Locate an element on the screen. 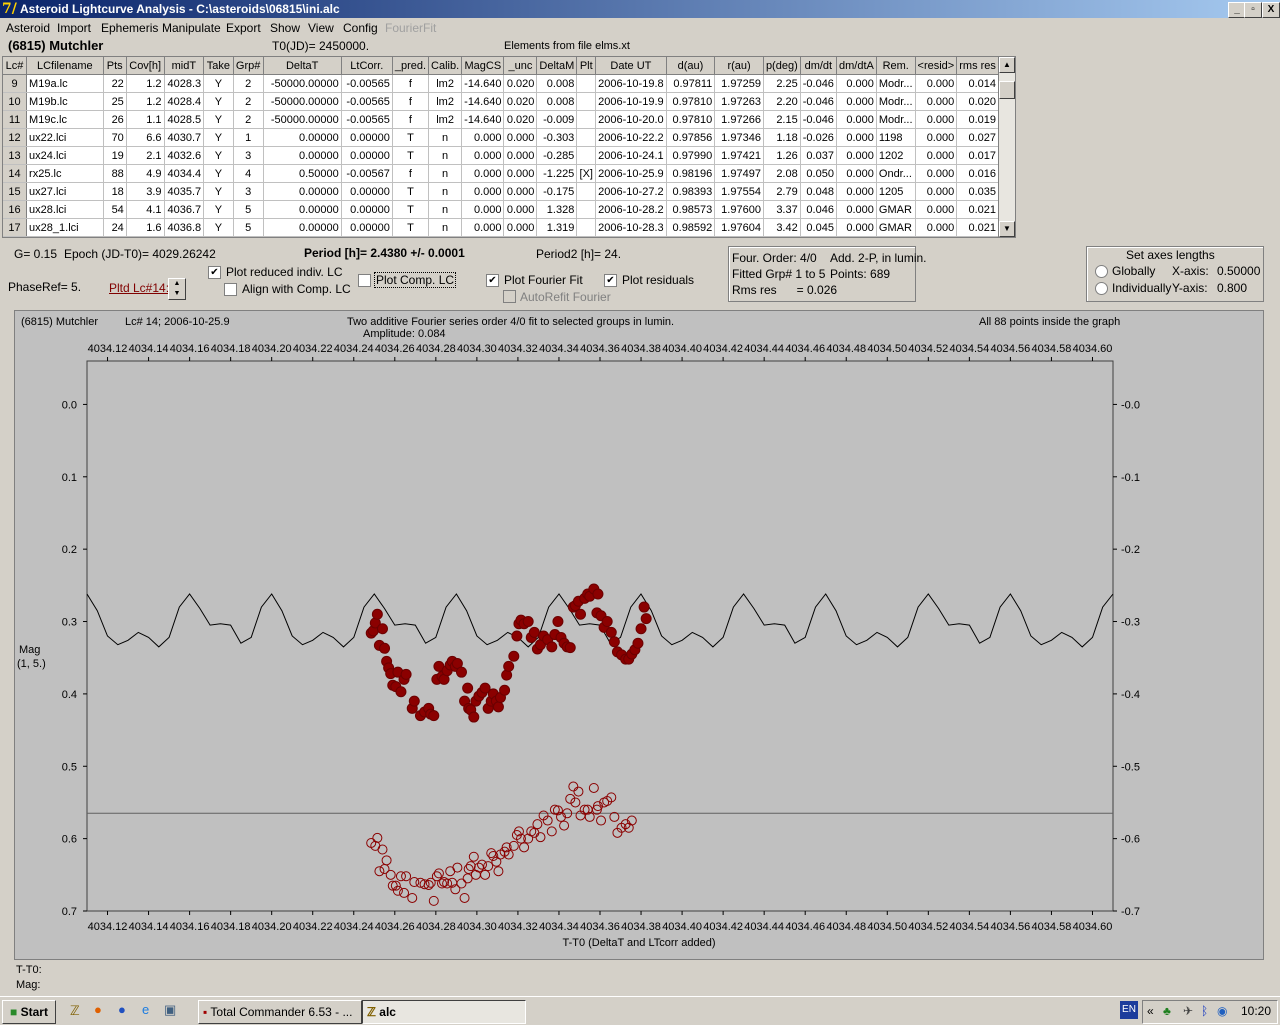  y-axis-value: 0.800 is located at coordinates (1232, 288).